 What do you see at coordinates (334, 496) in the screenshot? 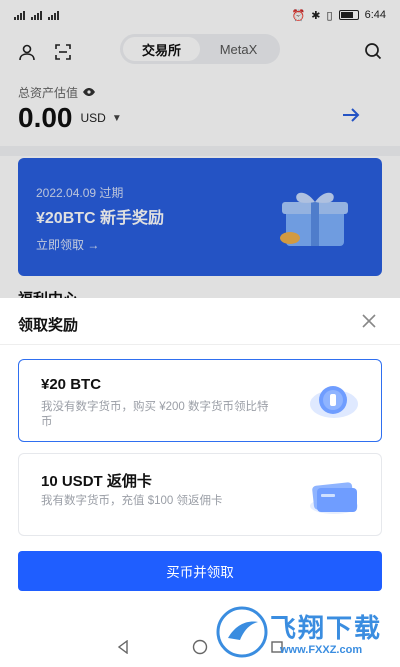
I see `rebate-card-icon` at bounding box center [334, 496].